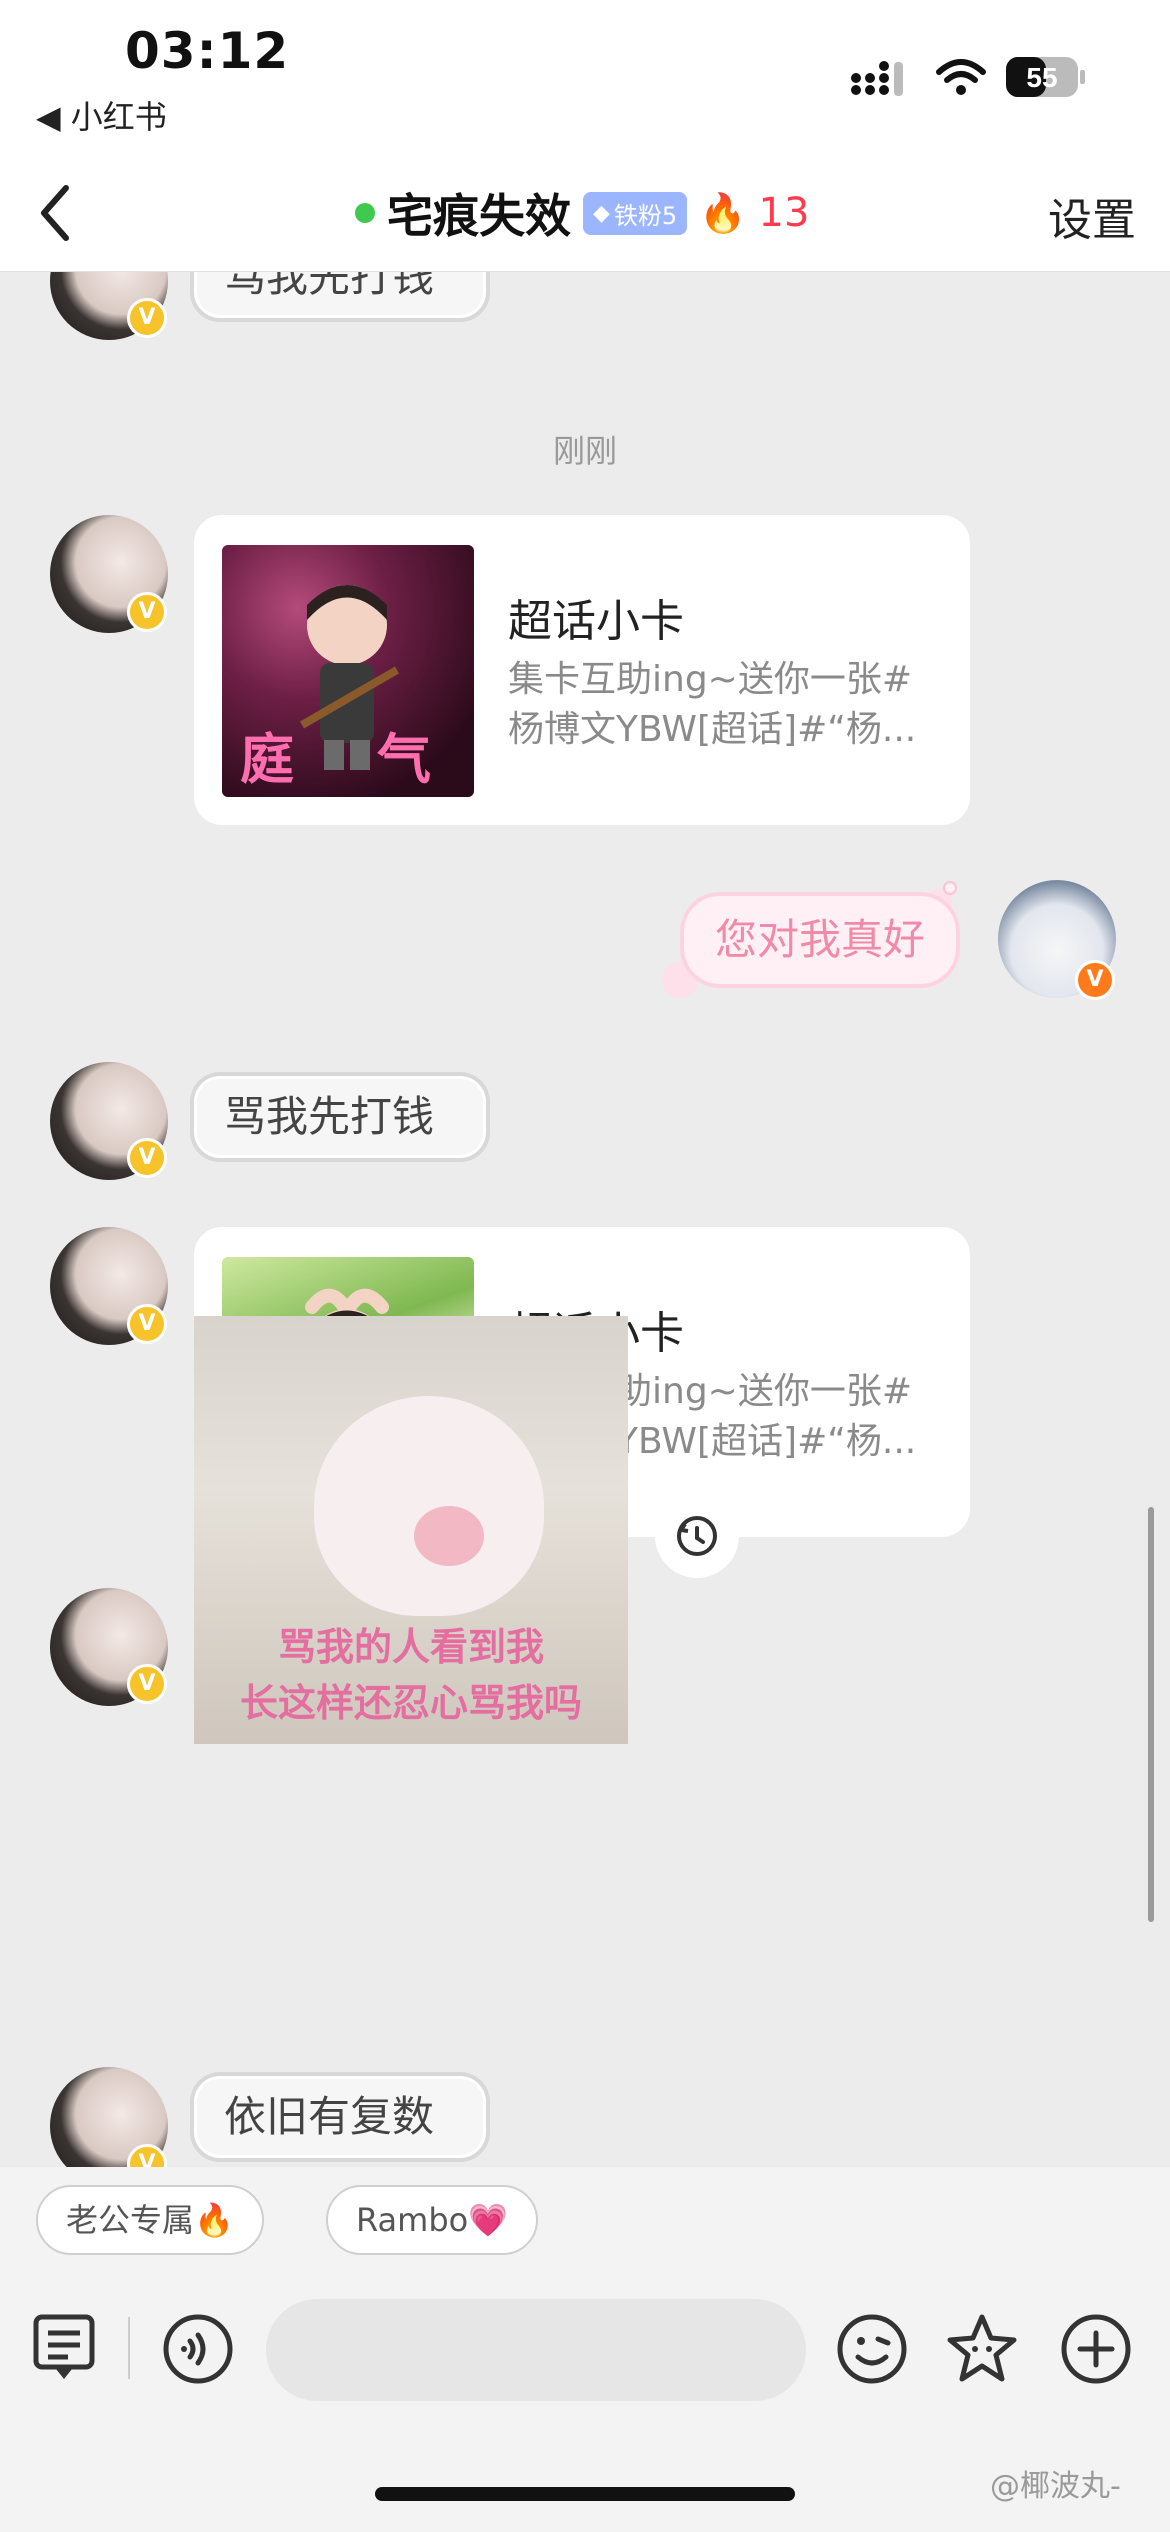 Image resolution: width=1170 pixels, height=2532 pixels. Describe the element at coordinates (66, 2349) in the screenshot. I see `menu-list-icon` at that location.